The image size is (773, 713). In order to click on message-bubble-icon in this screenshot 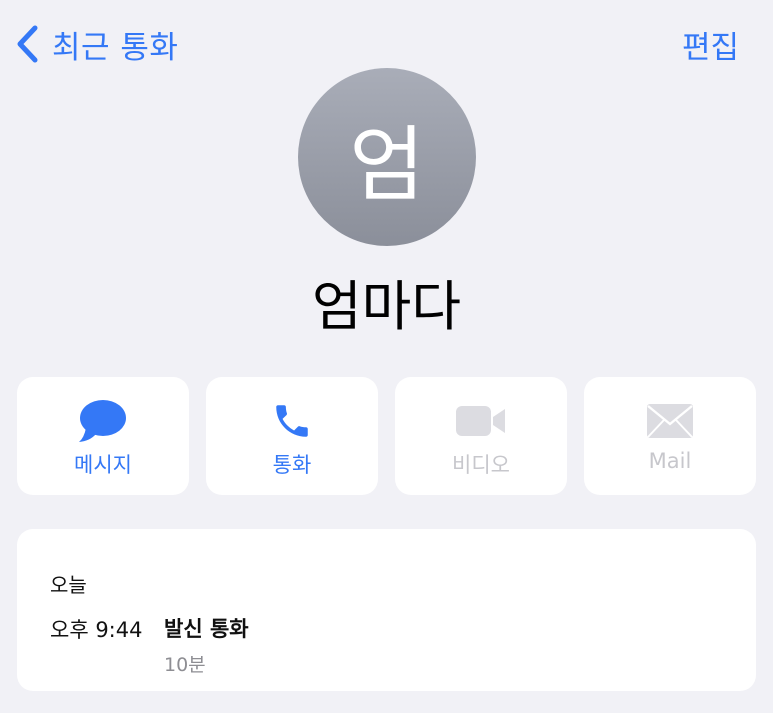, I will do `click(102, 421)`.